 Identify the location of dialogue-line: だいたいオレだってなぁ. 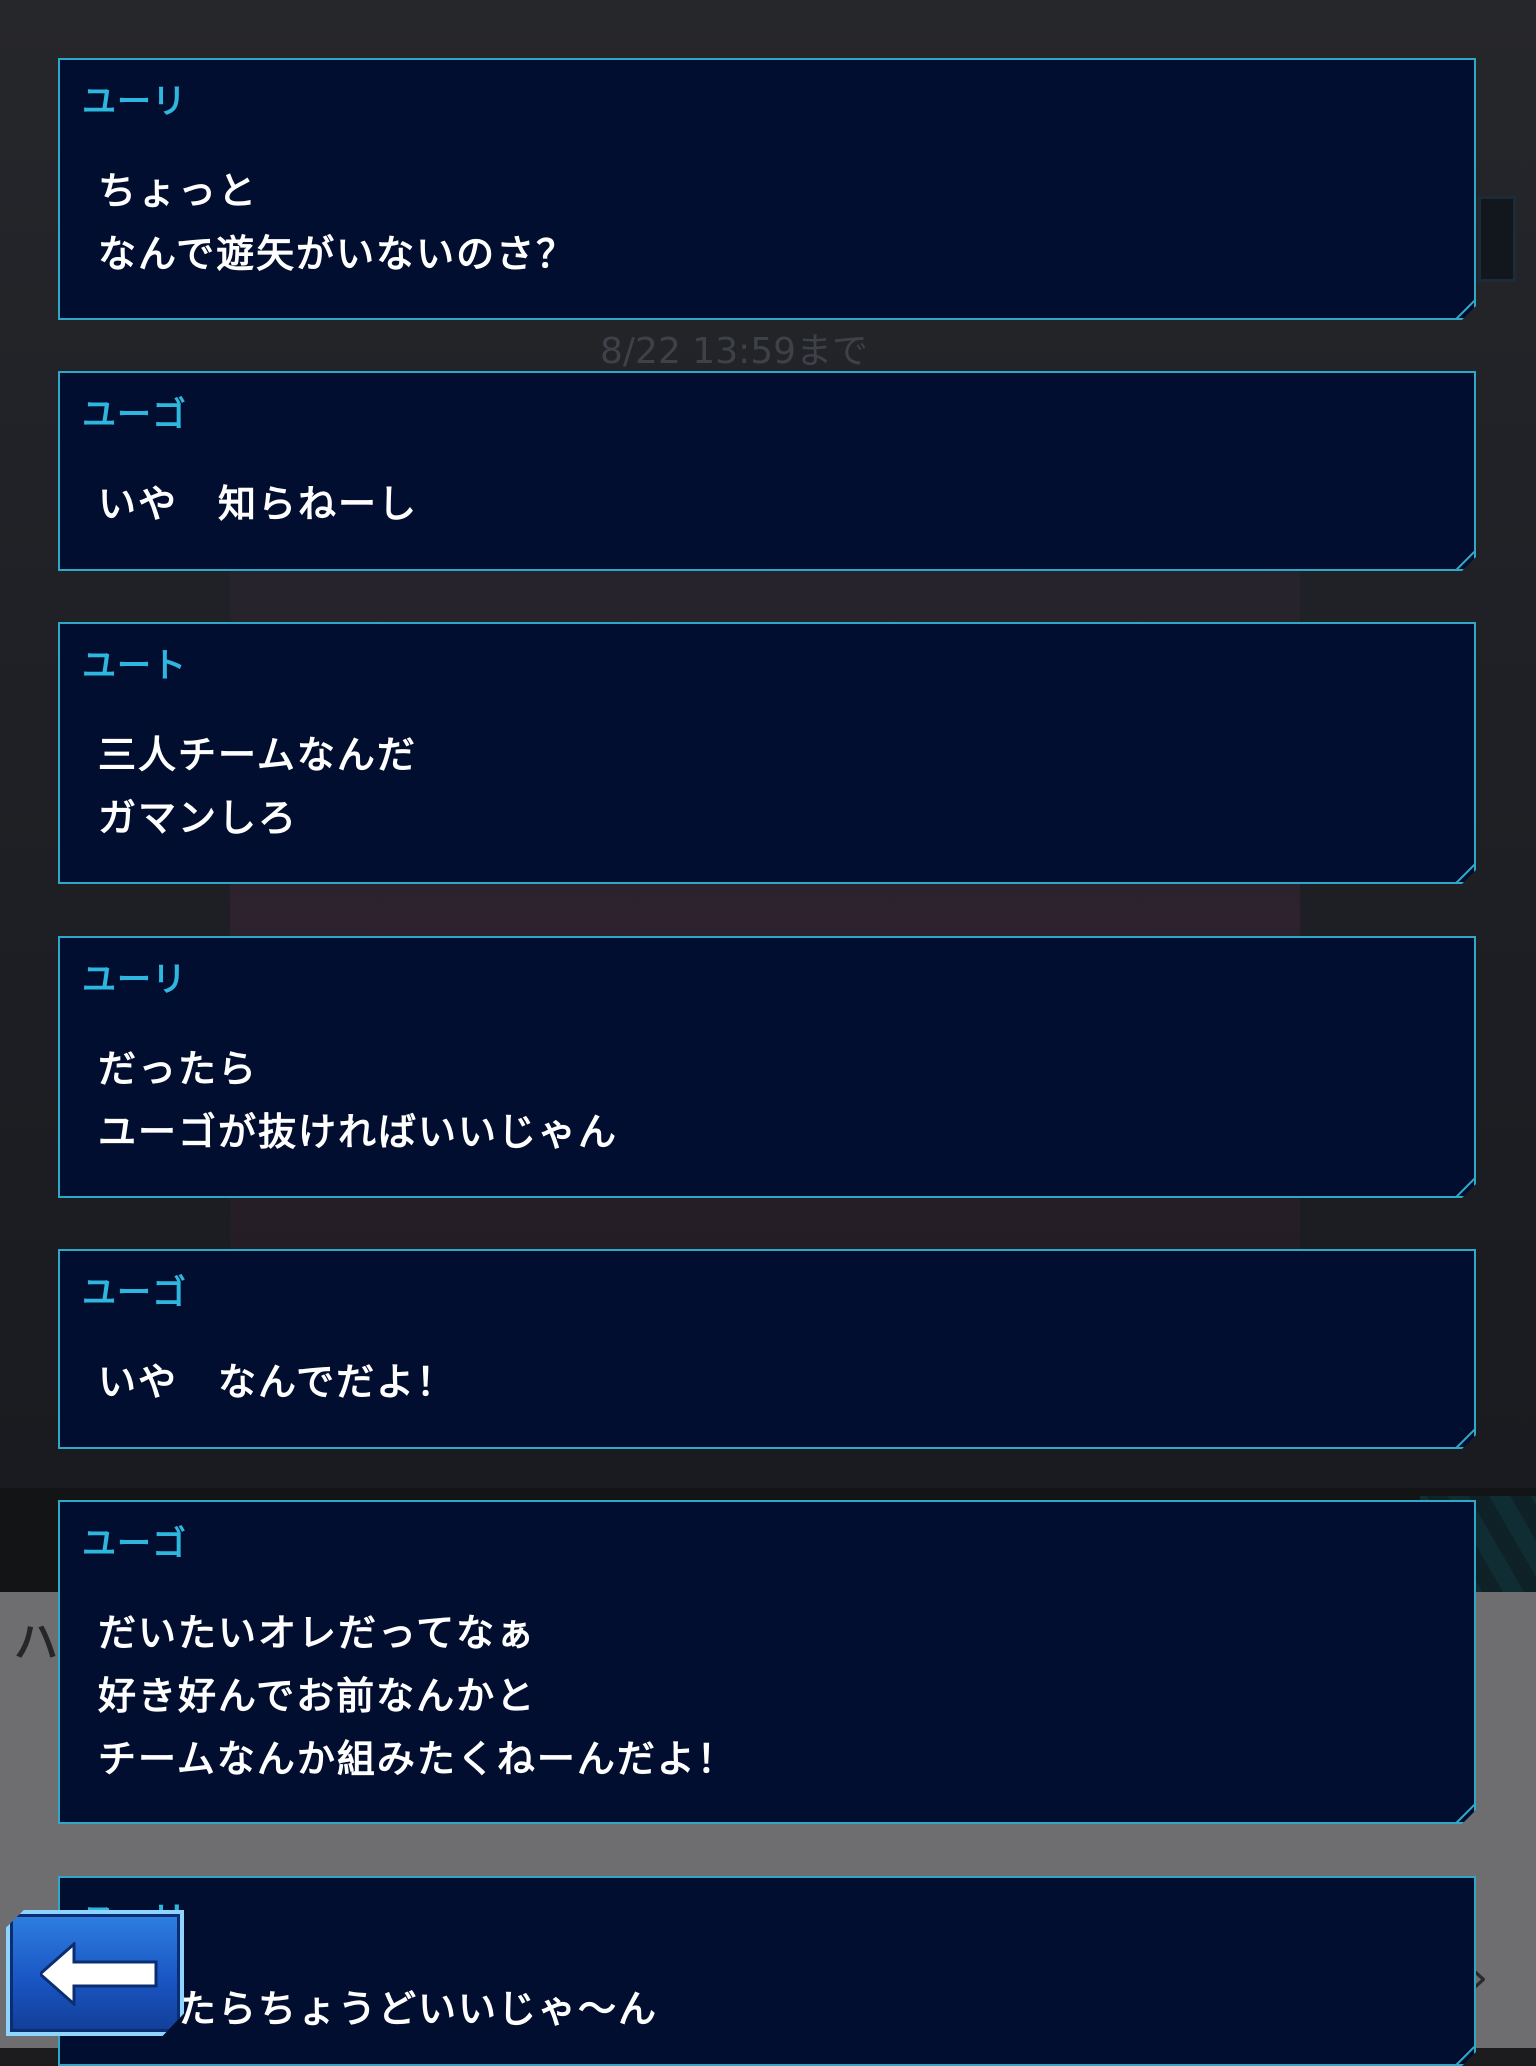
(317, 1633).